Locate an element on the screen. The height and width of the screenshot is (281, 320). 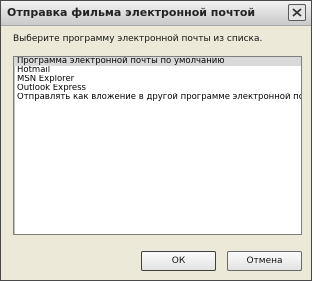
list-item: Outlook Express is located at coordinates (157, 88).